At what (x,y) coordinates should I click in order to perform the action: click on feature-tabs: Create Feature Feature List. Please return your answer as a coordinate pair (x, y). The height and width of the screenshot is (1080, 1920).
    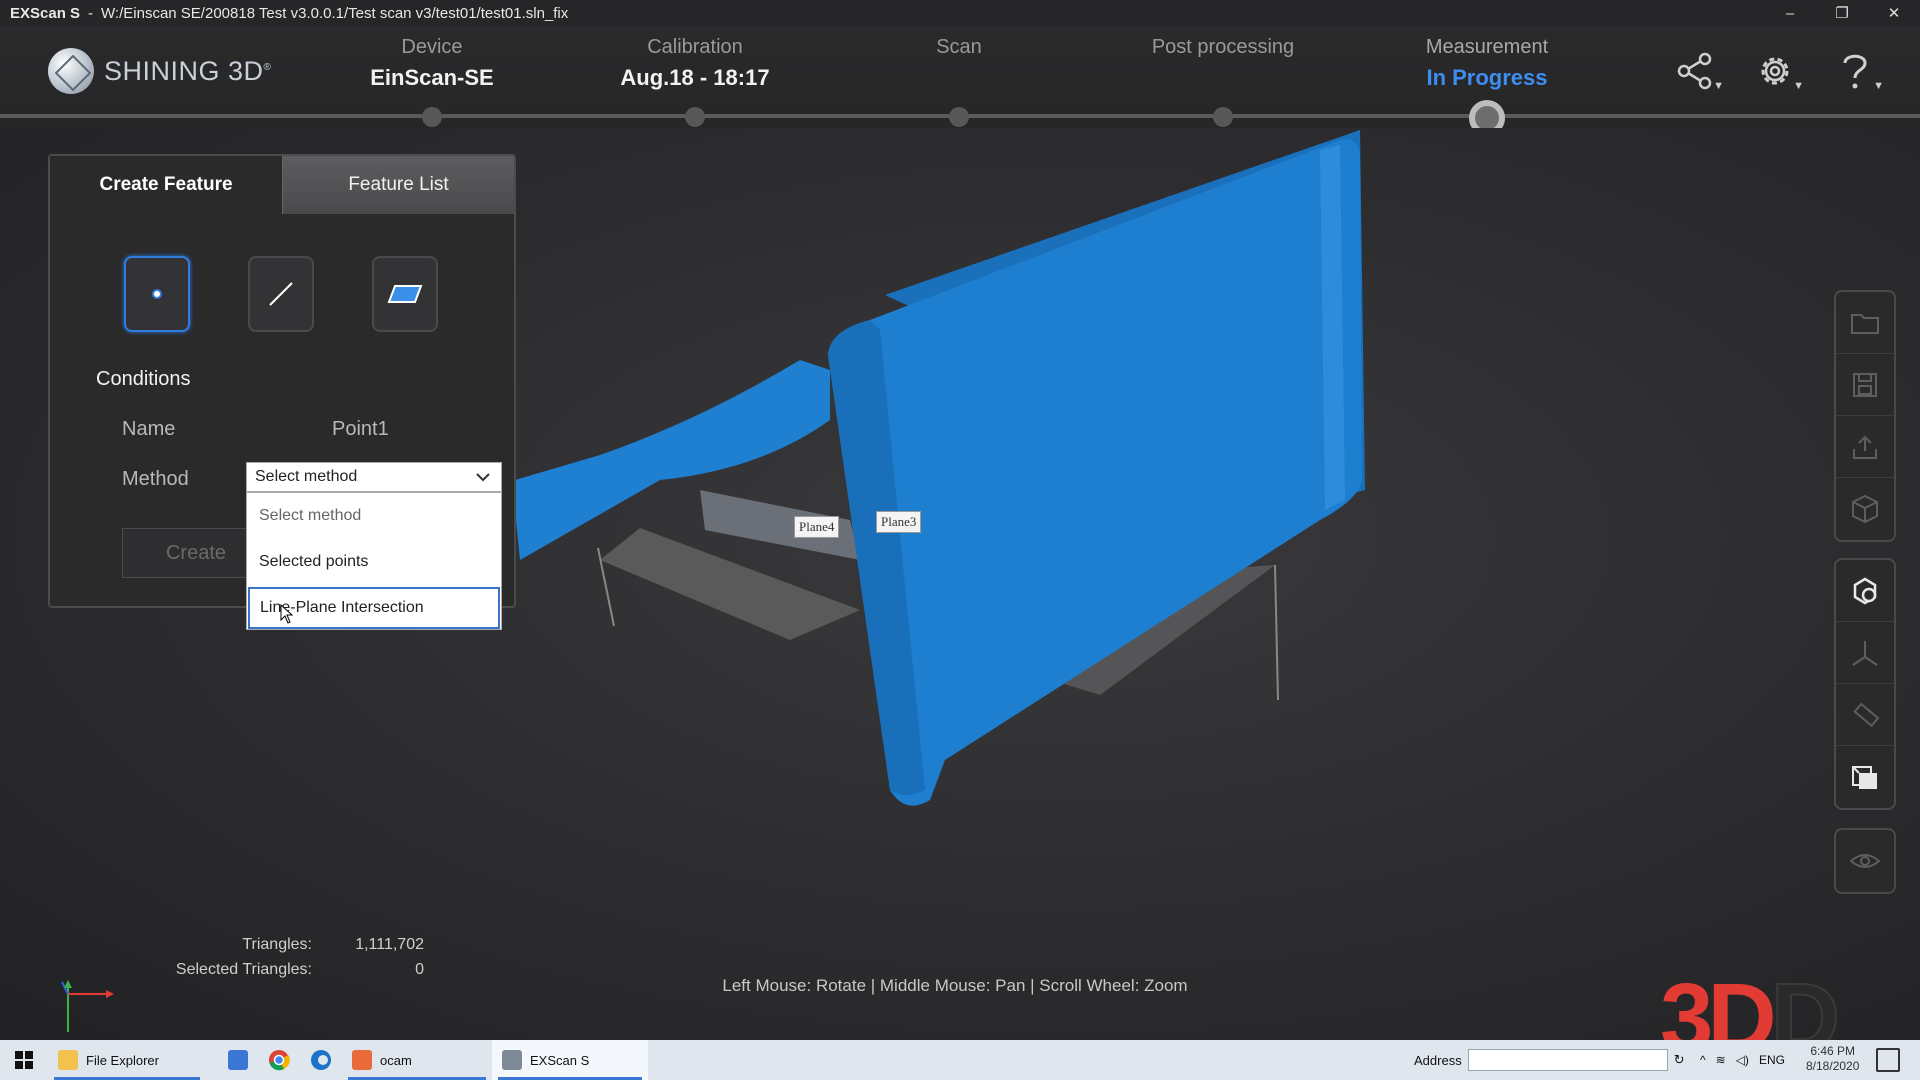
    Looking at the image, I should click on (282, 185).